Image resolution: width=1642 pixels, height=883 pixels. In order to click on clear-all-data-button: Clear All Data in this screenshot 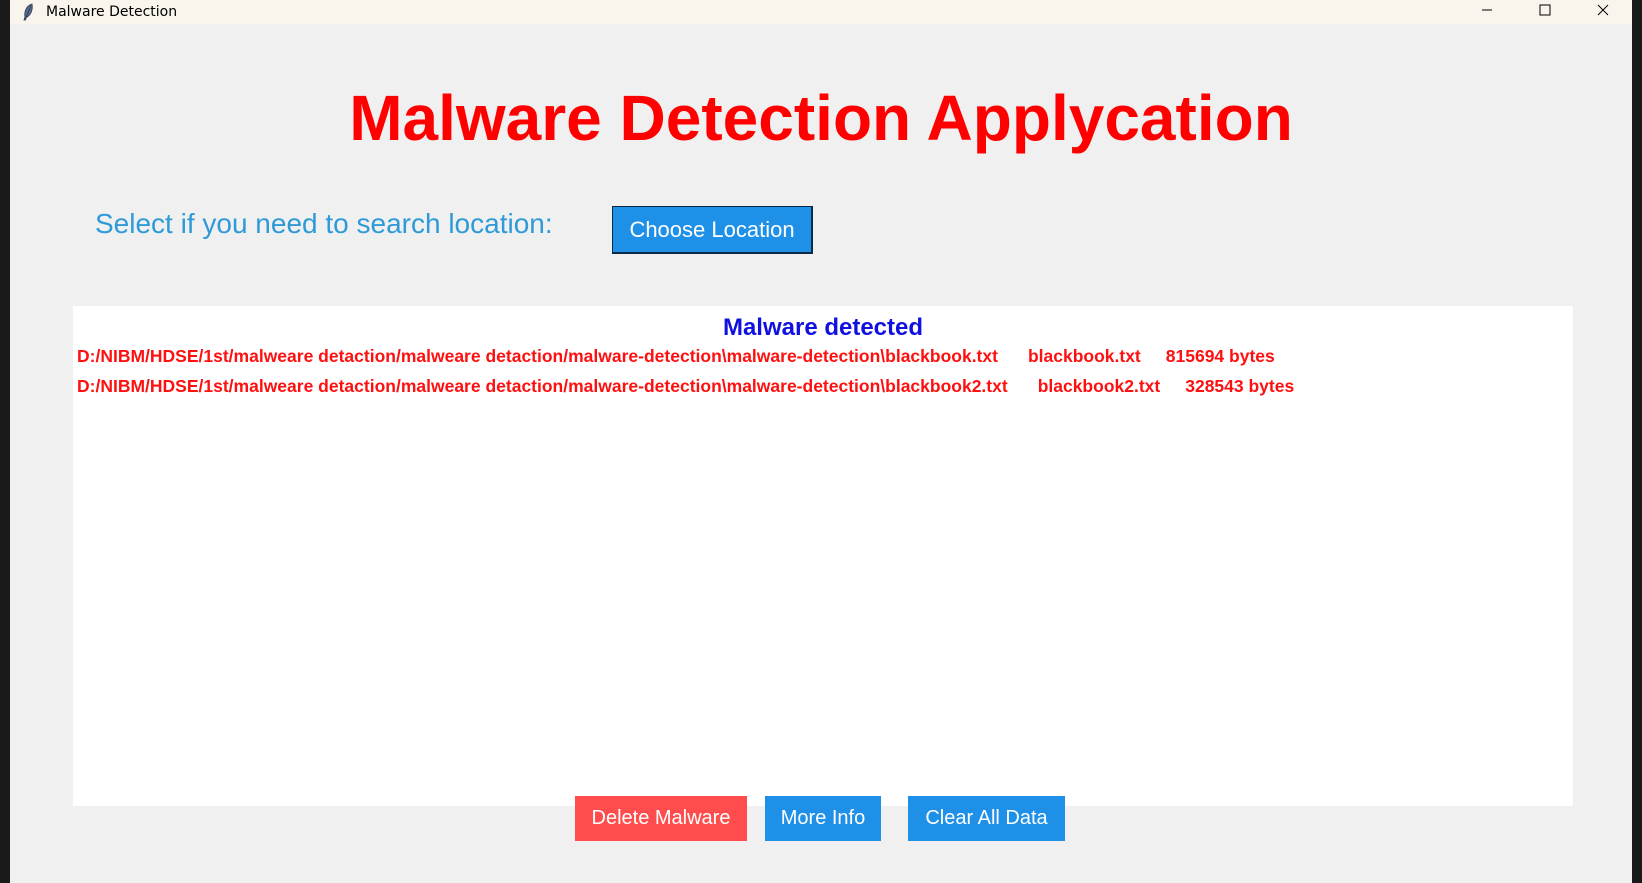, I will do `click(986, 818)`.